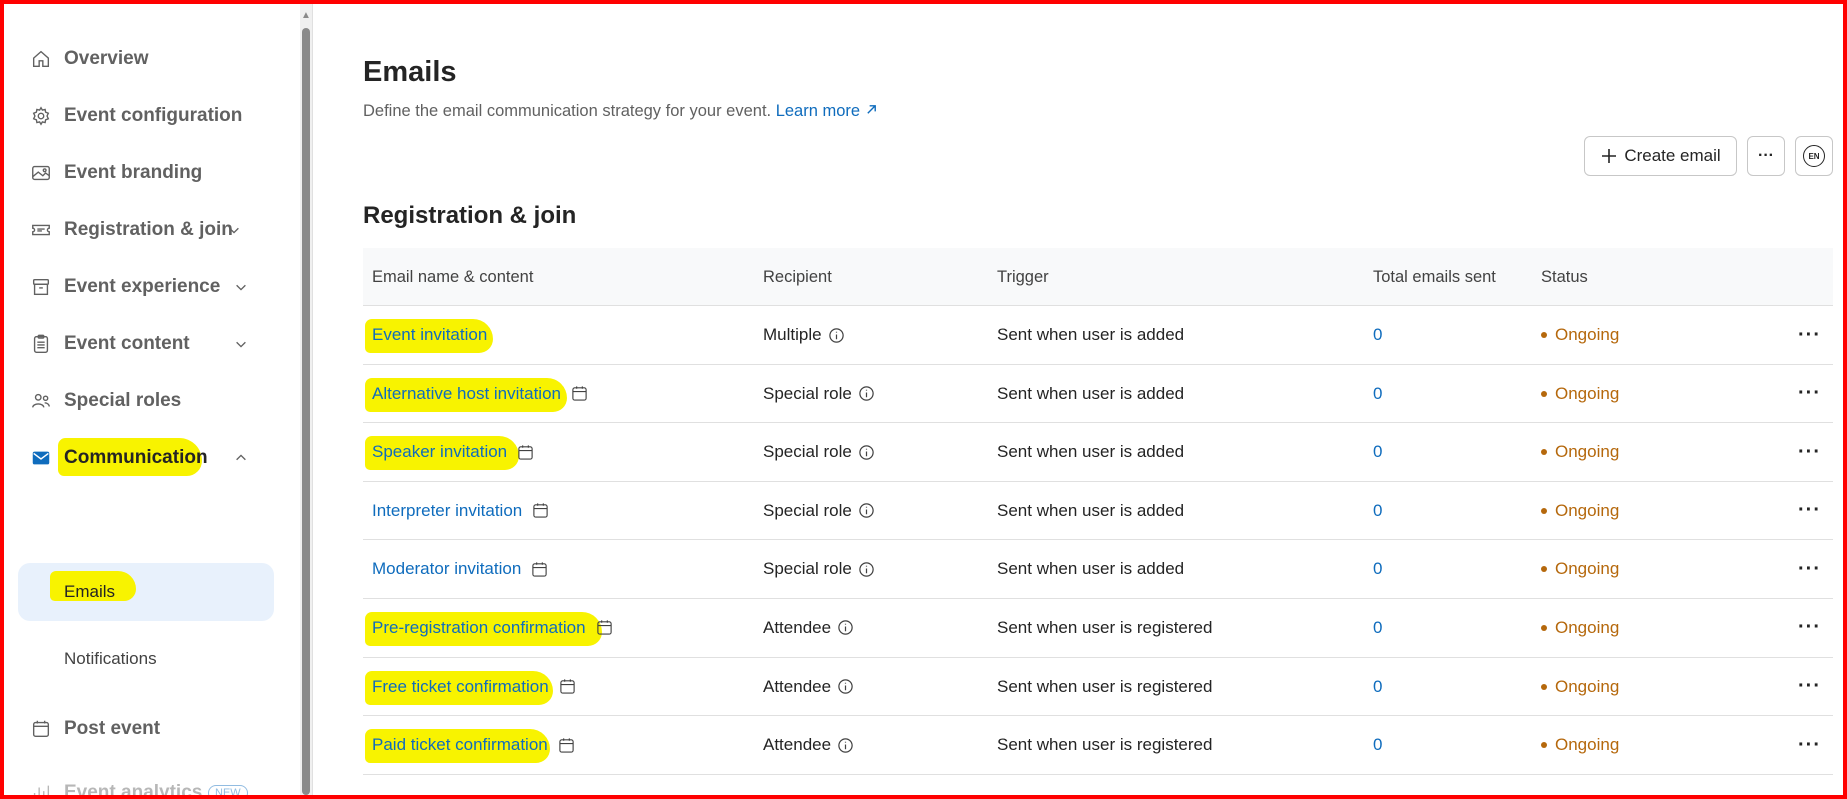 Image resolution: width=1847 pixels, height=799 pixels. I want to click on sidebar-item-label: Special roles, so click(123, 400).